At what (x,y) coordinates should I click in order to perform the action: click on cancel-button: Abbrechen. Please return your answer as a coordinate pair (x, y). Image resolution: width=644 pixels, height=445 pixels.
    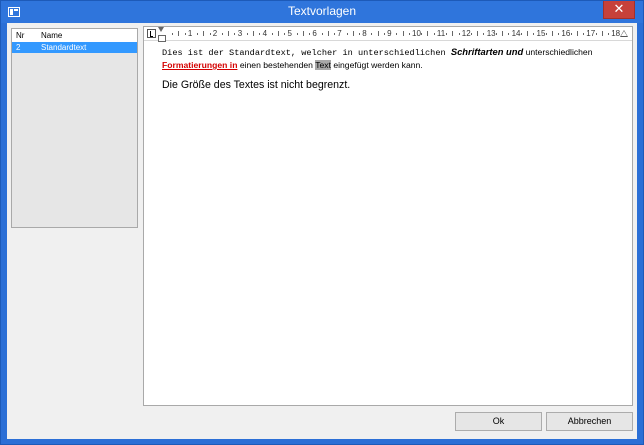
    Looking at the image, I should click on (589, 421).